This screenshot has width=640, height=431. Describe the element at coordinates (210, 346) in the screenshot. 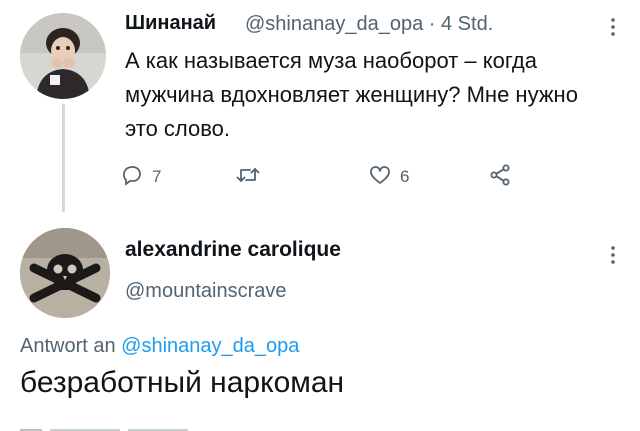

I see `replying-to-mention: @shinanay_da_opa` at that location.